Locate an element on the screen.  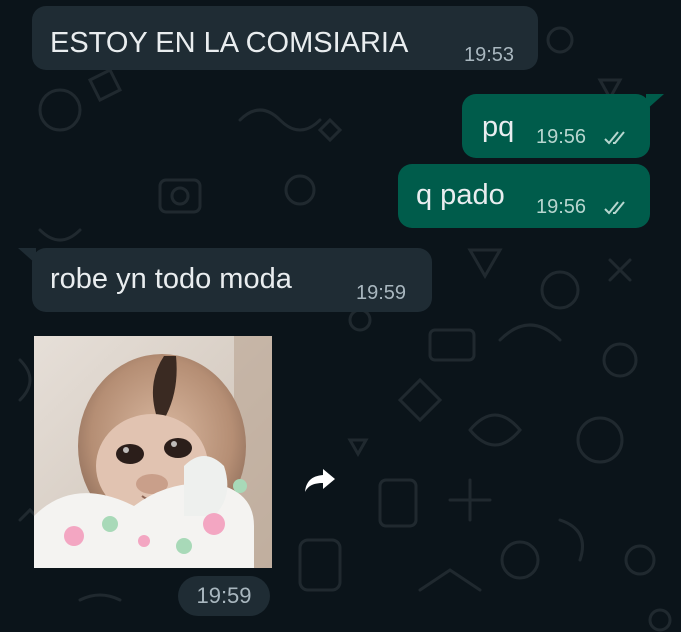
message-text: pq is located at coordinates (498, 127).